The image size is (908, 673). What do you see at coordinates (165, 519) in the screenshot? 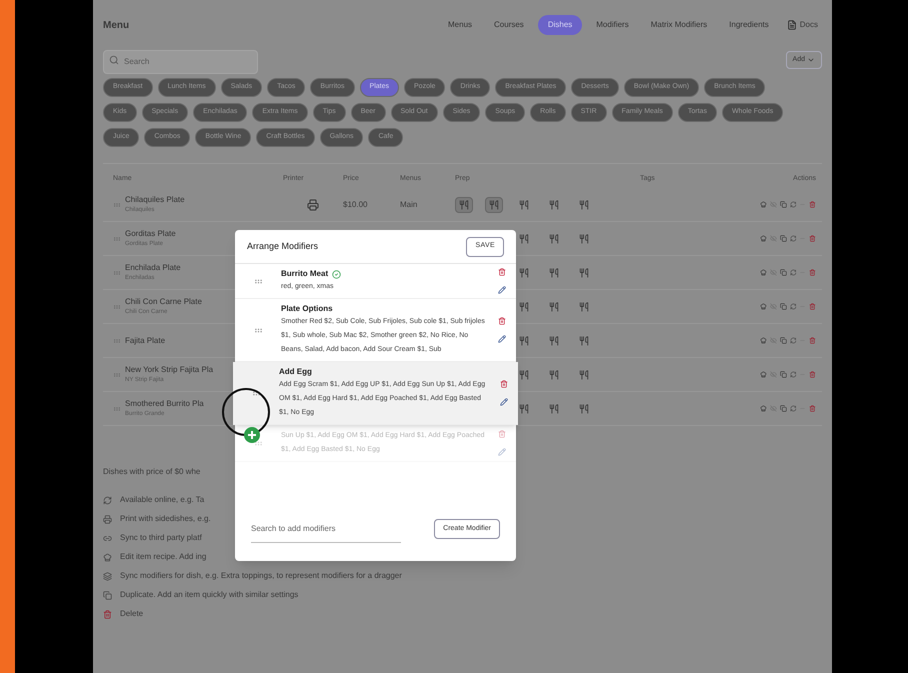
I see `legend-text: Print with sidedishes, e.g.` at bounding box center [165, 519].